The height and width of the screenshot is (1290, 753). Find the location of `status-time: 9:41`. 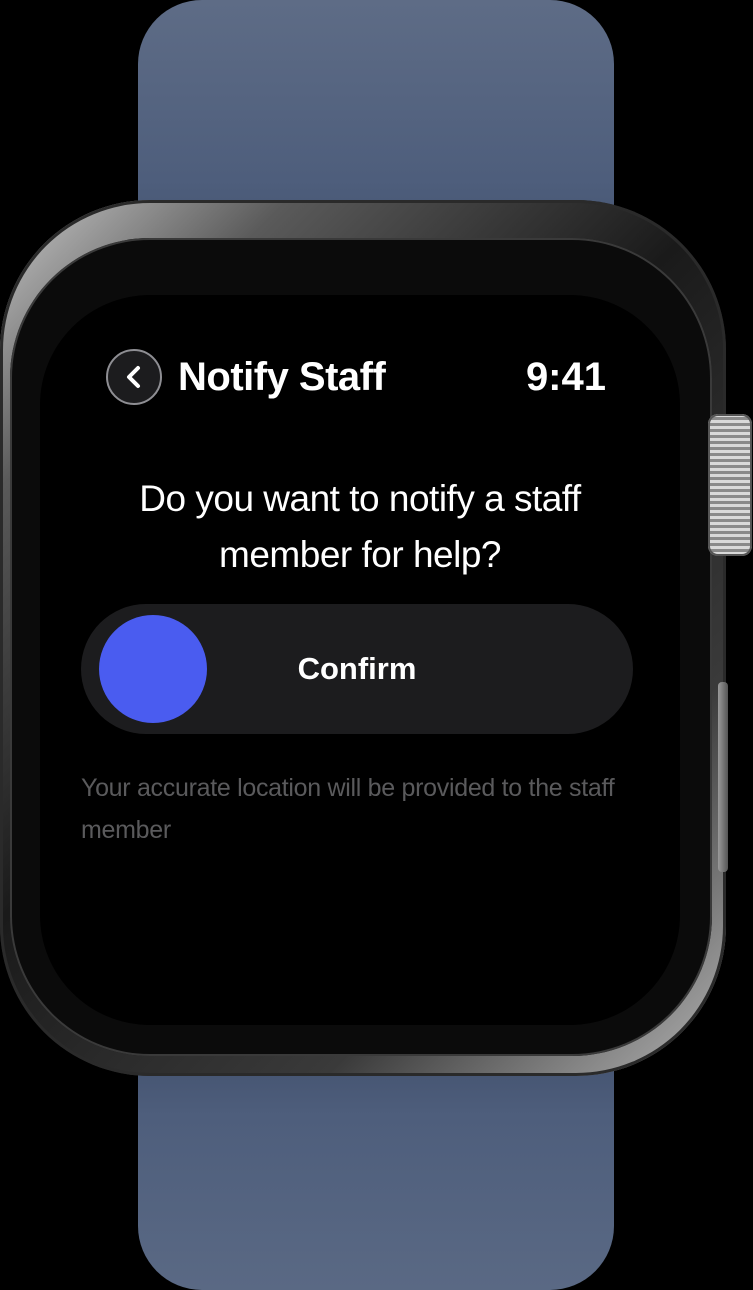

status-time: 9:41 is located at coordinates (565, 377).